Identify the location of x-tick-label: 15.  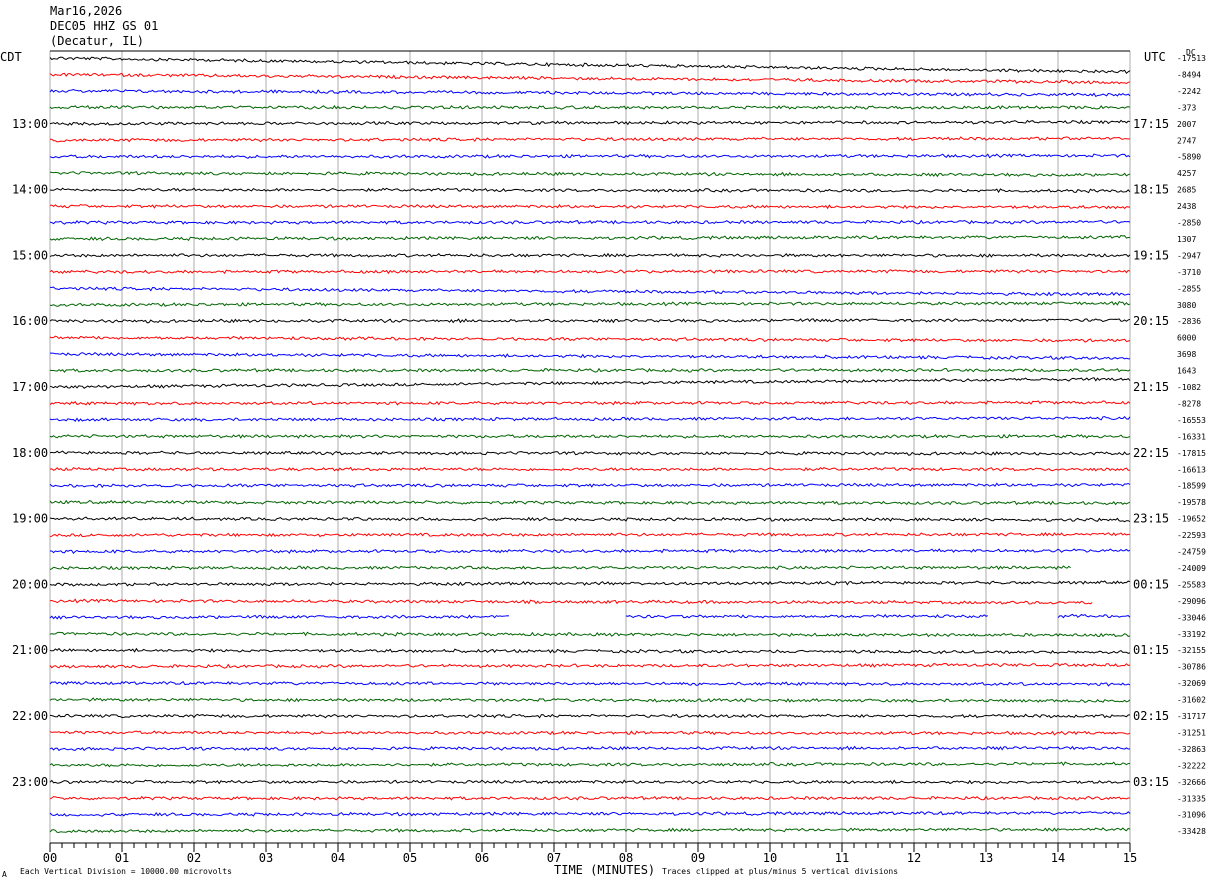
(1130, 858).